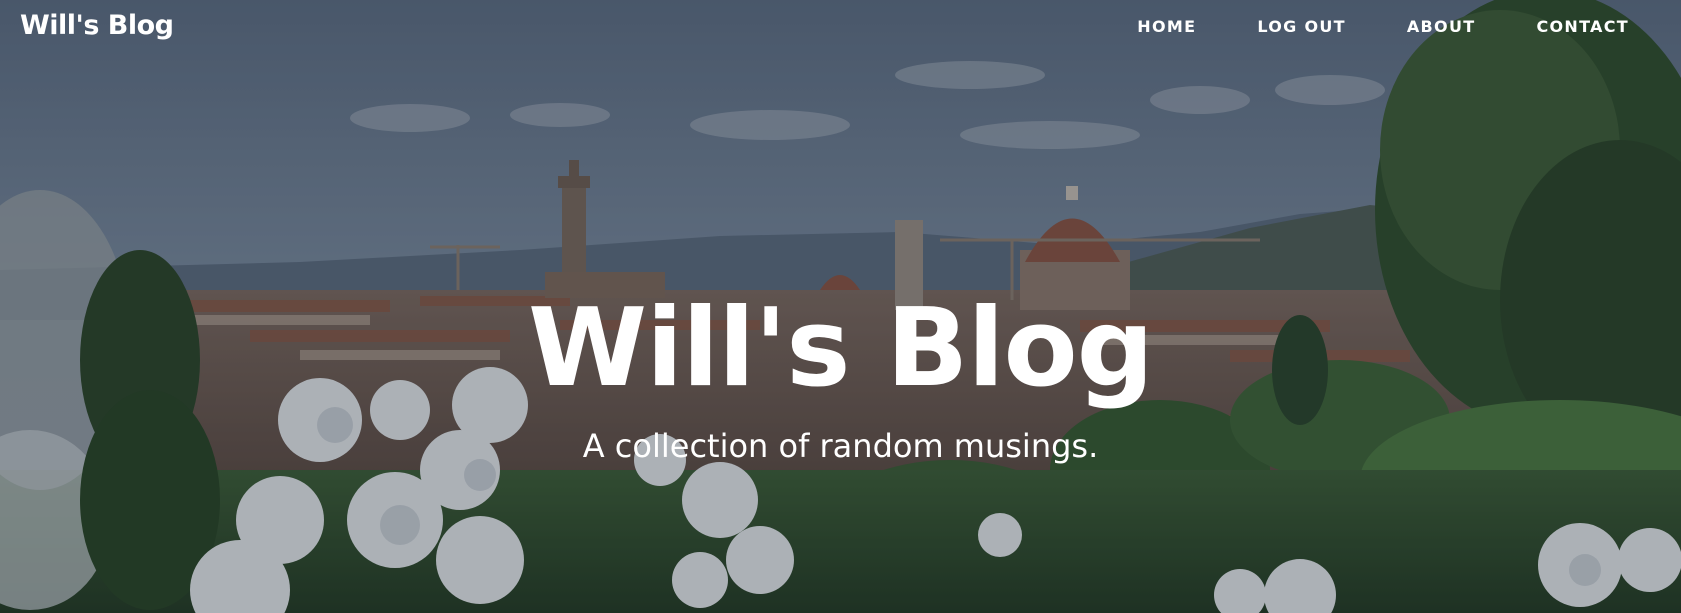 This screenshot has width=1681, height=613. What do you see at coordinates (841, 348) in the screenshot?
I see `site-title: Will's Blog` at bounding box center [841, 348].